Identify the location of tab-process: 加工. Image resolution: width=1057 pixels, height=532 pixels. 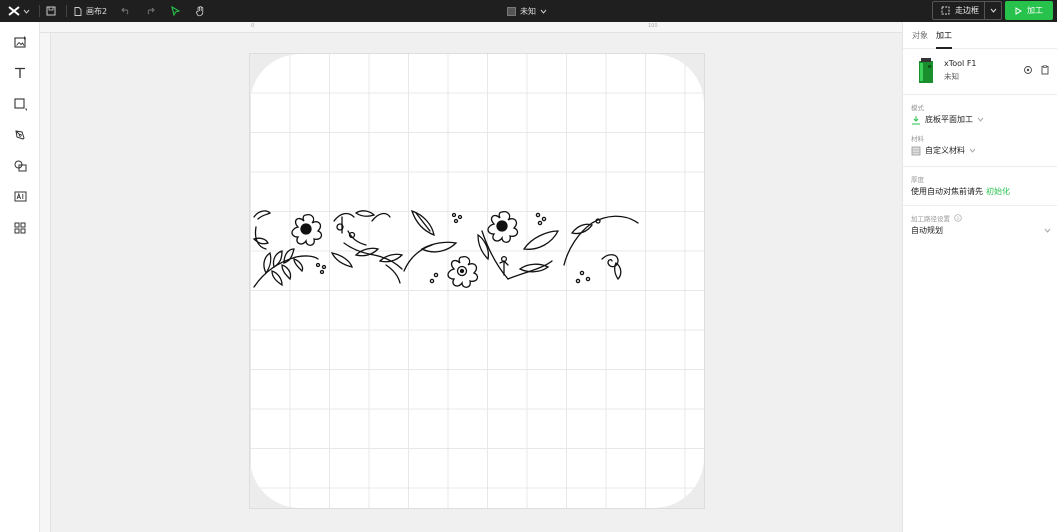
(944, 39).